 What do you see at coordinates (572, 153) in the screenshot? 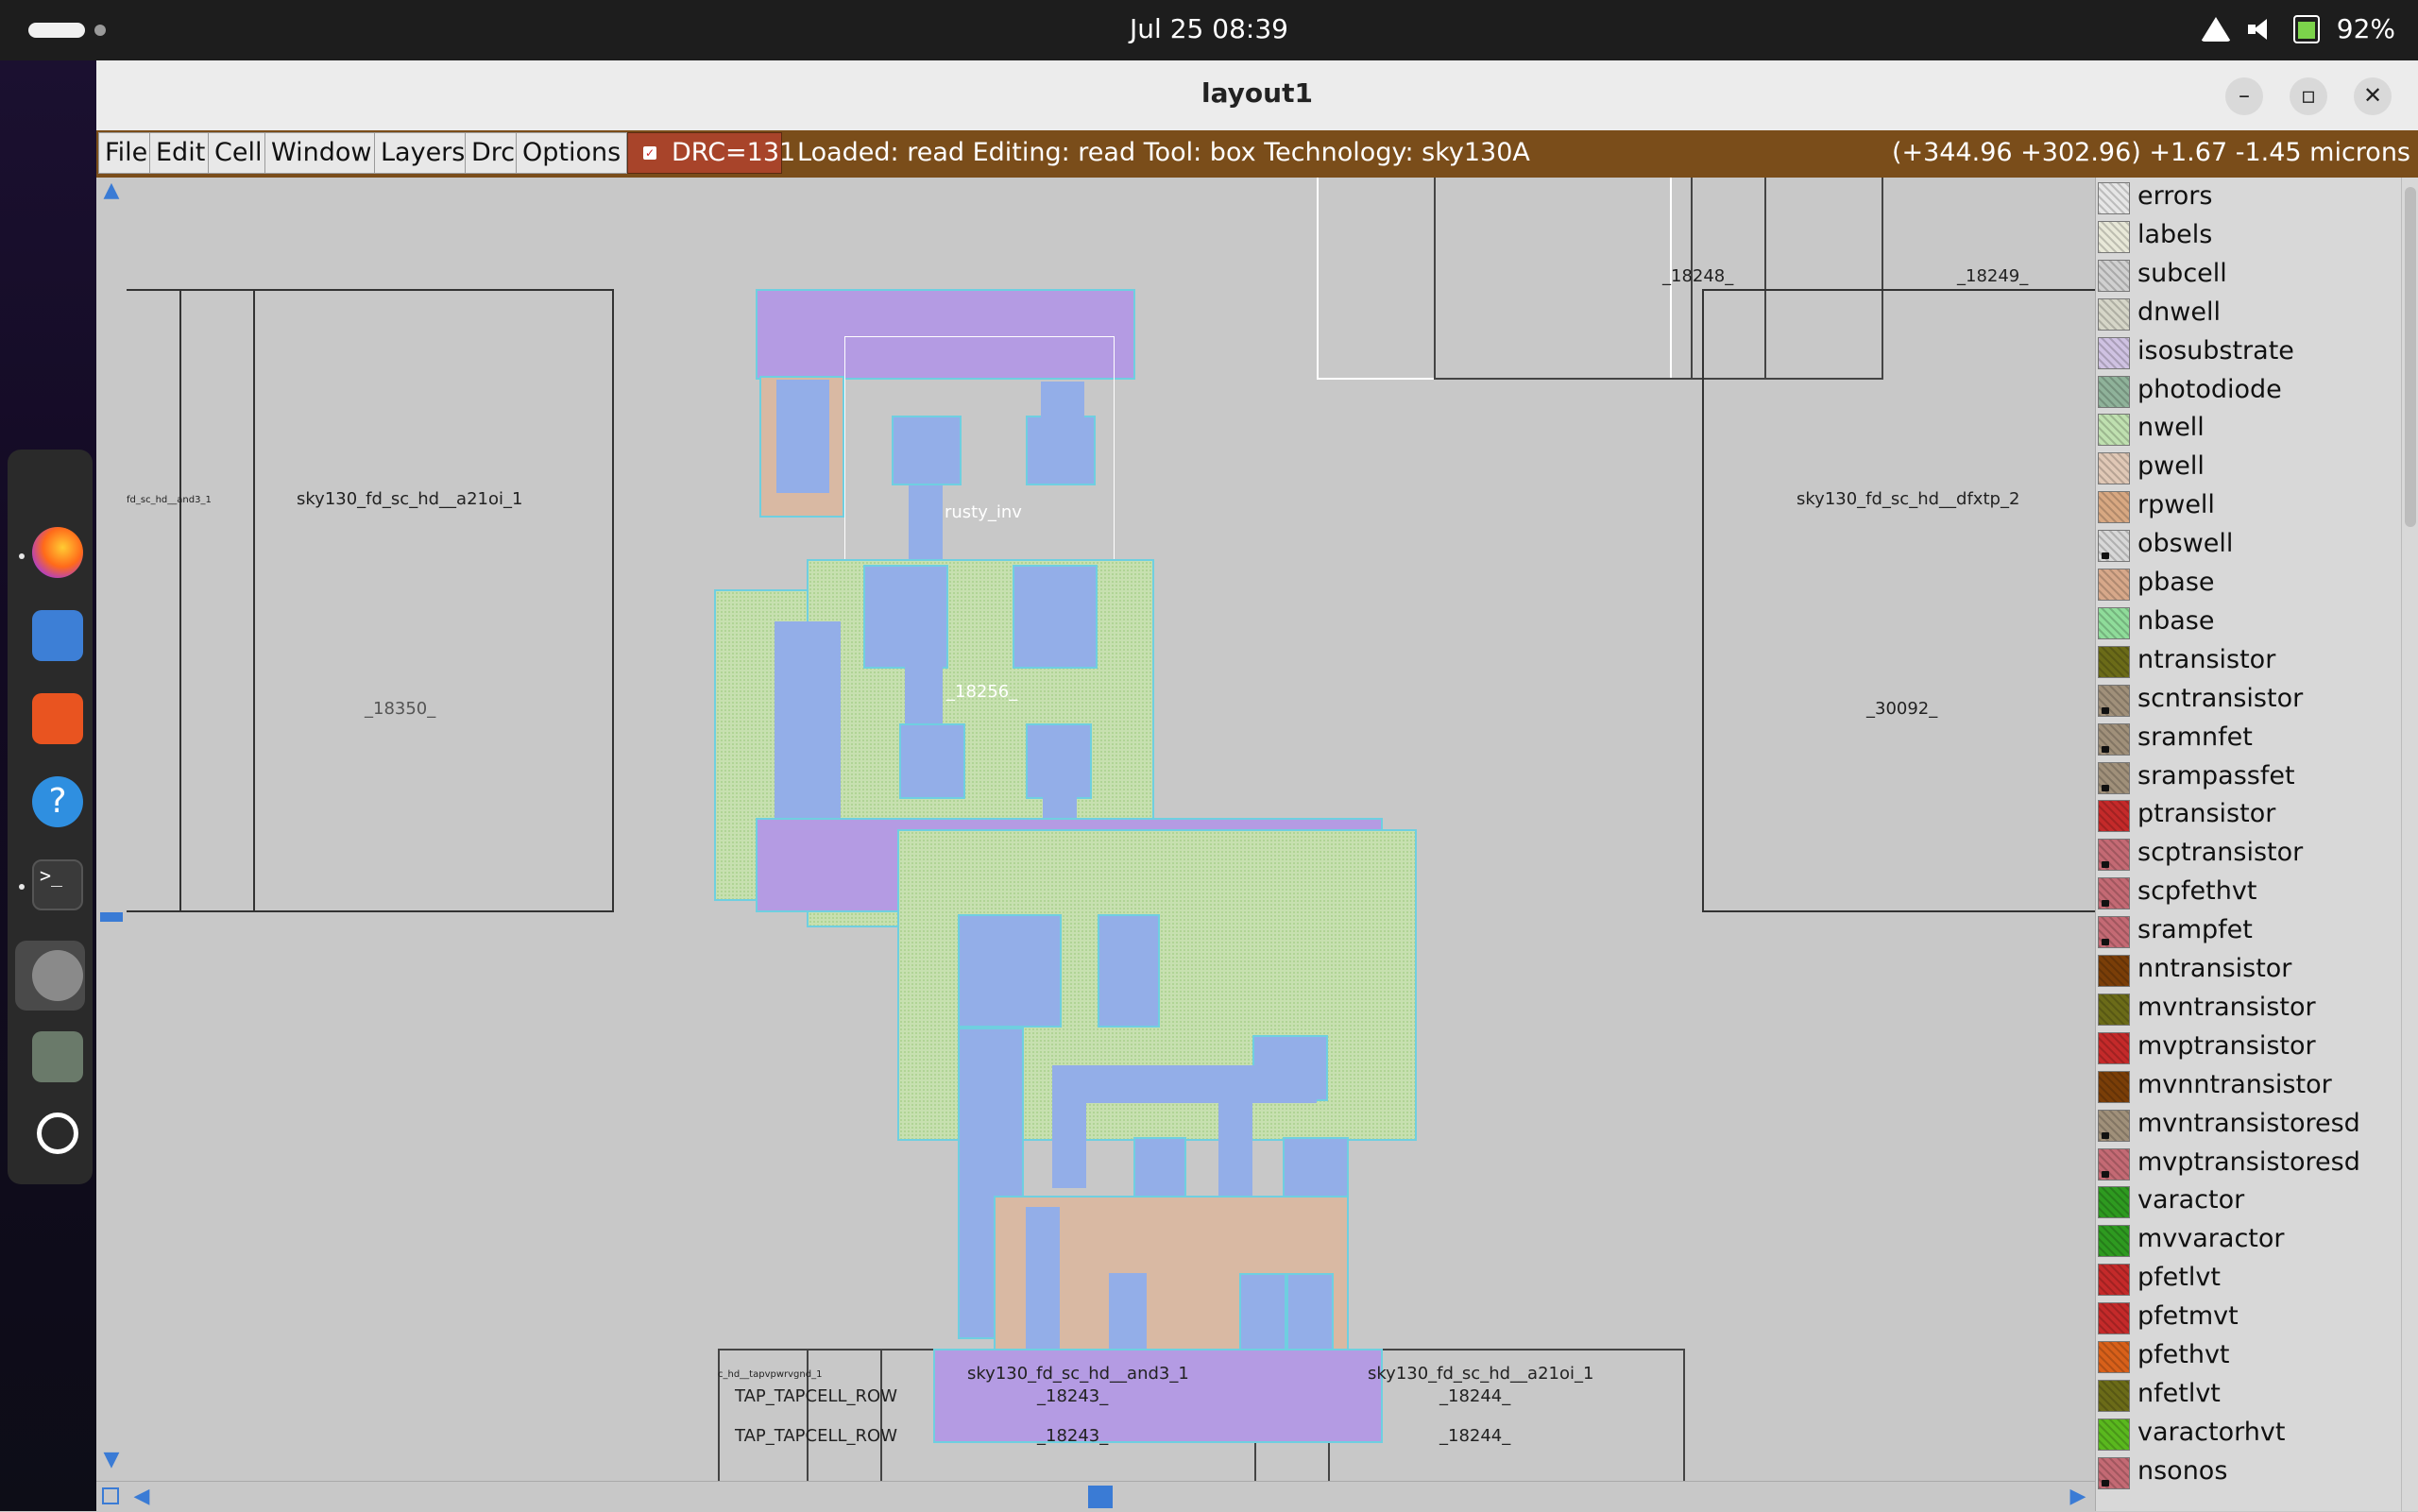
I see `menu-options: Options` at bounding box center [572, 153].